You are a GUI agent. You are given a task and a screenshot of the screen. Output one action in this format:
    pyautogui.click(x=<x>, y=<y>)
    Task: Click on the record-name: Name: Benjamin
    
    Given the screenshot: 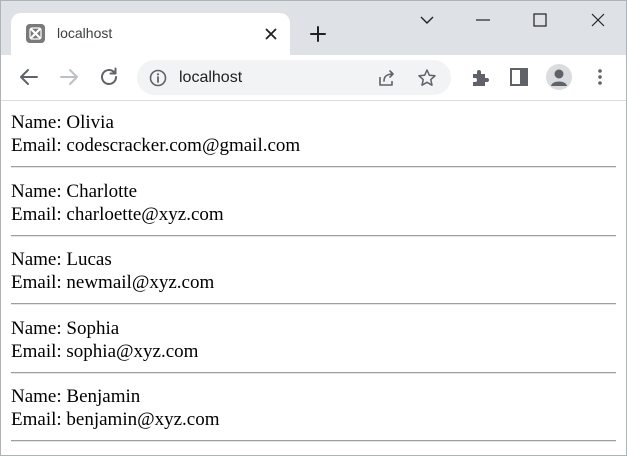 What is the action you would take?
    pyautogui.click(x=76, y=396)
    